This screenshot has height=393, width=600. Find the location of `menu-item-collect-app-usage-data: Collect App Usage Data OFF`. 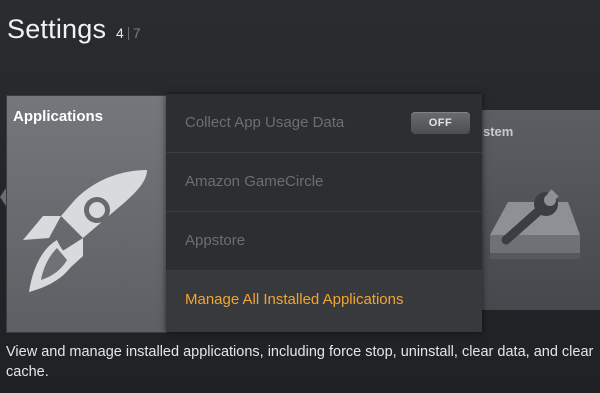

menu-item-collect-app-usage-data: Collect App Usage Data OFF is located at coordinates (324, 123).